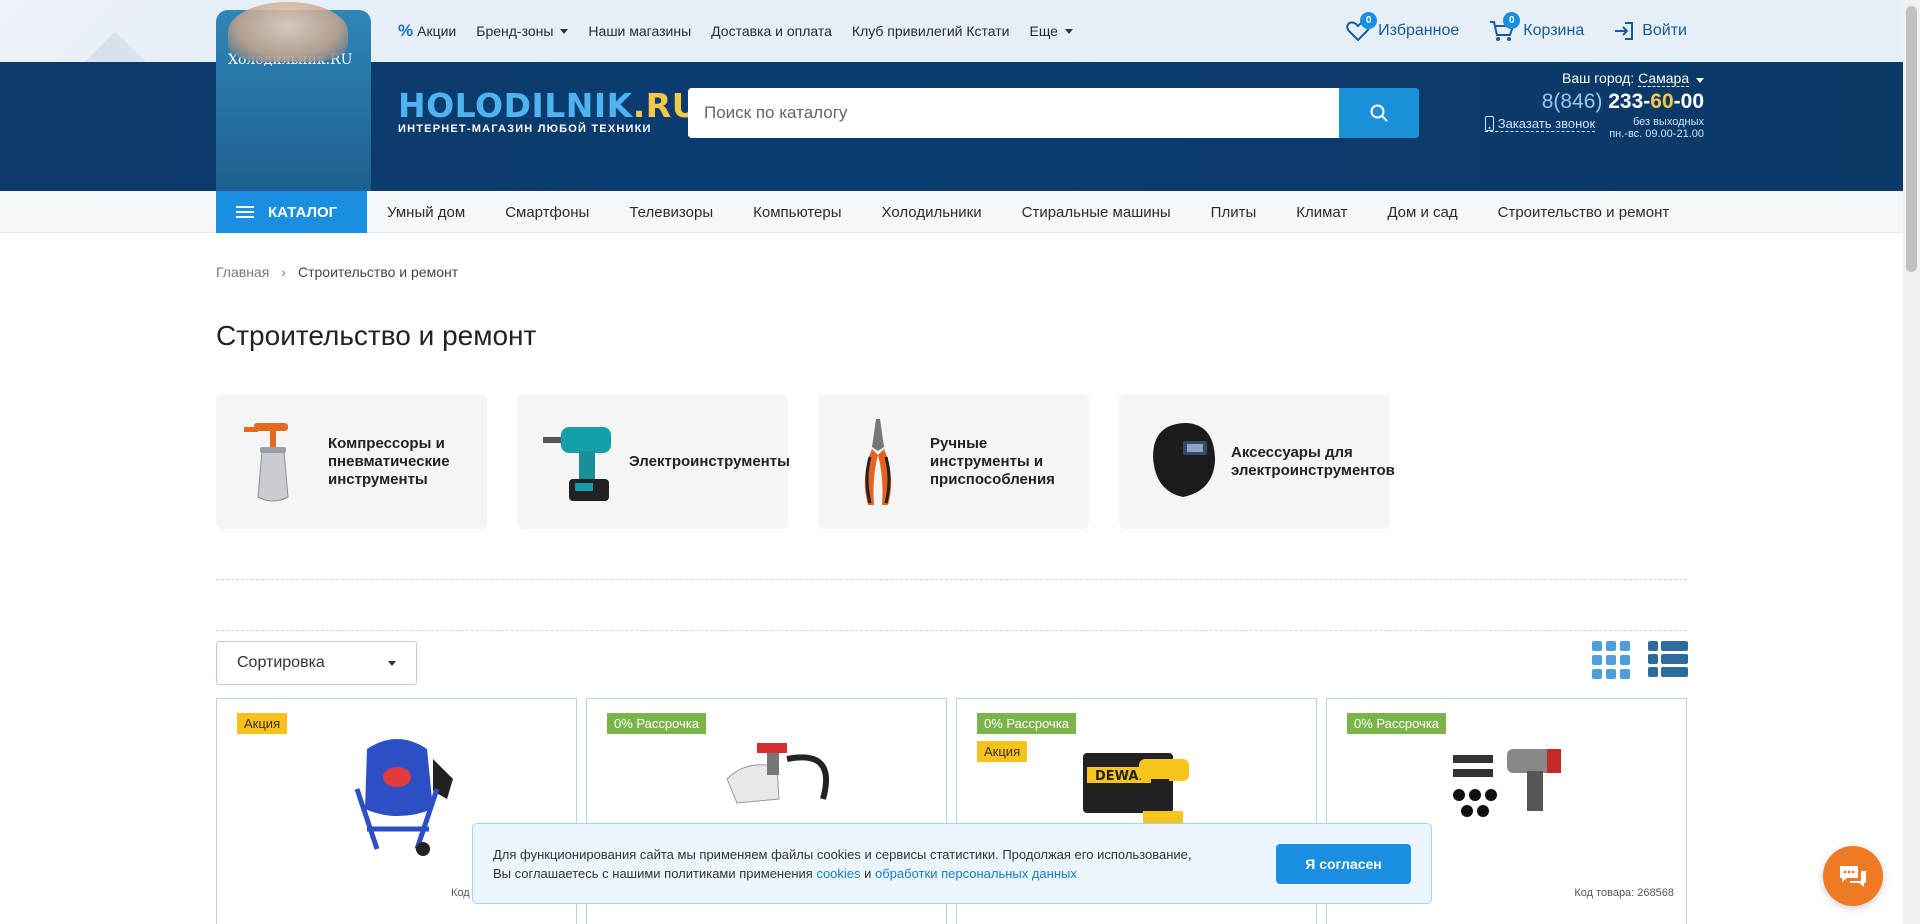 The width and height of the screenshot is (1920, 924). What do you see at coordinates (1369, 20) in the screenshot?
I see `favorites-count-badge: 0` at bounding box center [1369, 20].